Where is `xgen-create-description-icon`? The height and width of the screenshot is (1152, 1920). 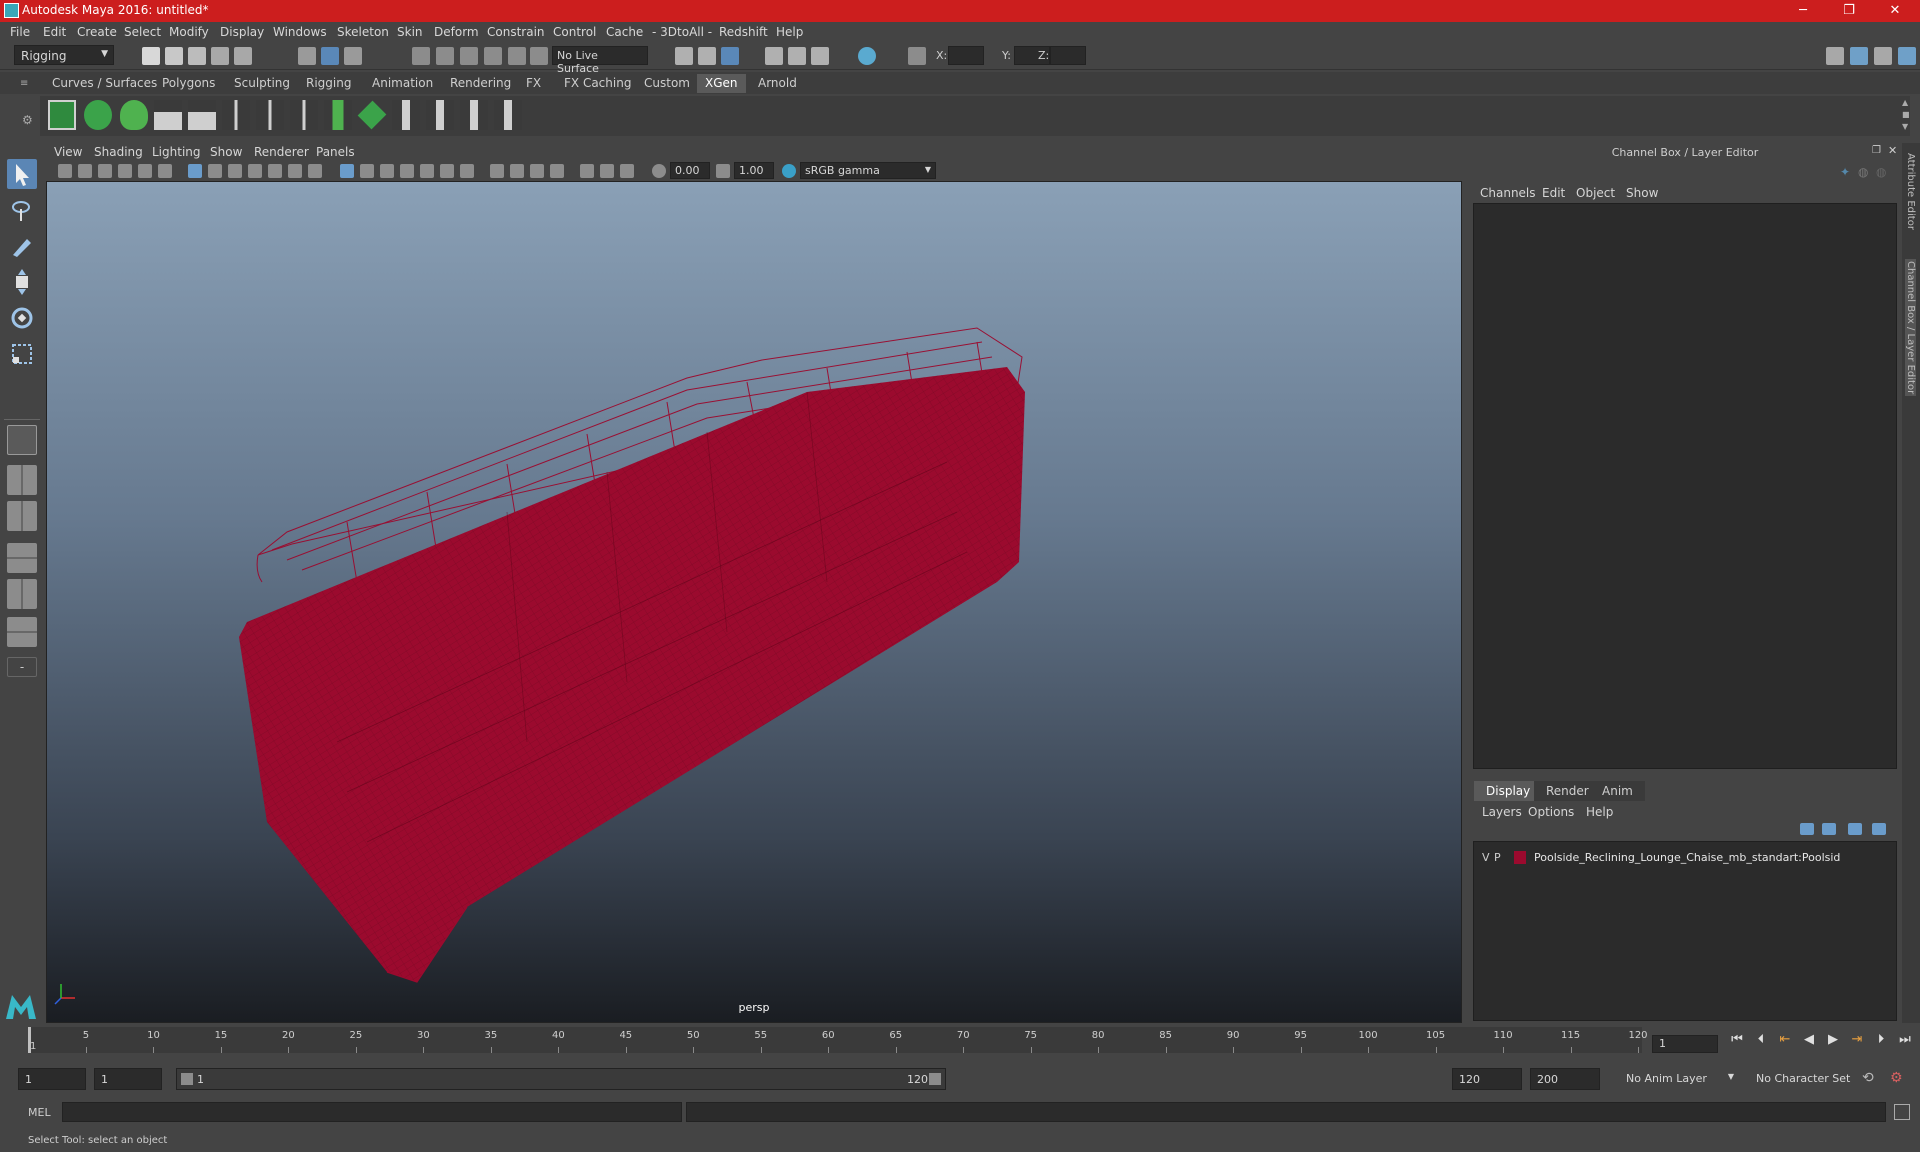 xgen-create-description-icon is located at coordinates (134, 115).